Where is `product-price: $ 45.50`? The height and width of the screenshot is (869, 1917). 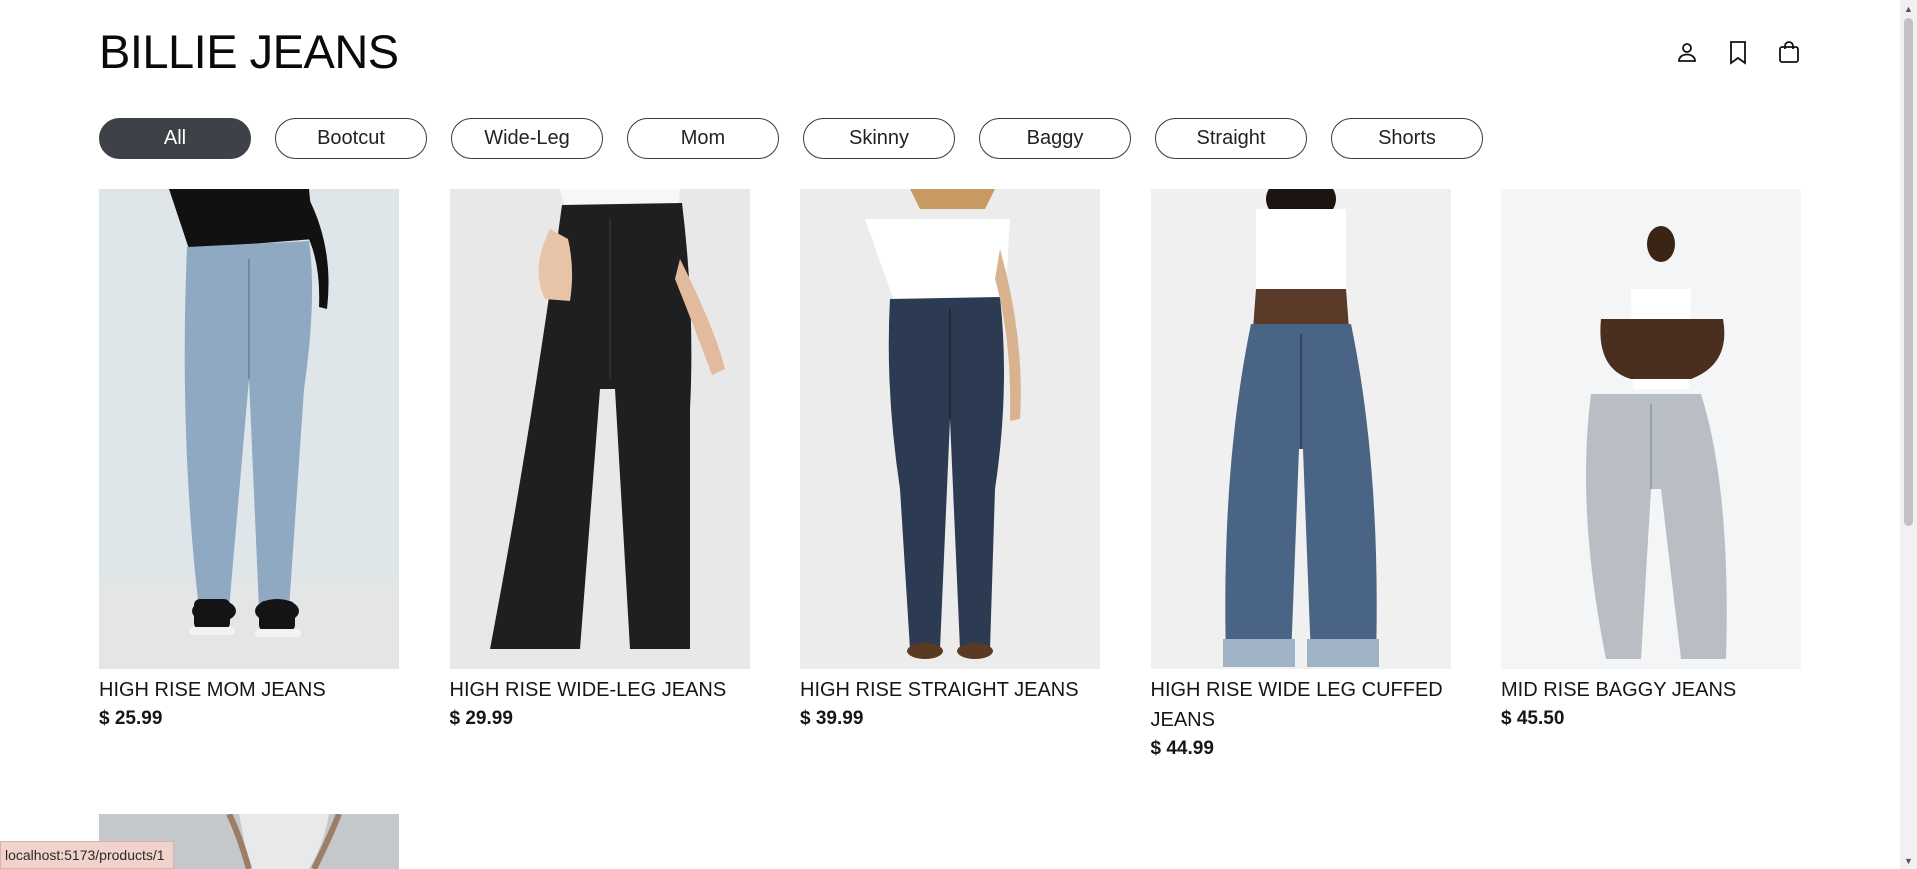 product-price: $ 45.50 is located at coordinates (1533, 718).